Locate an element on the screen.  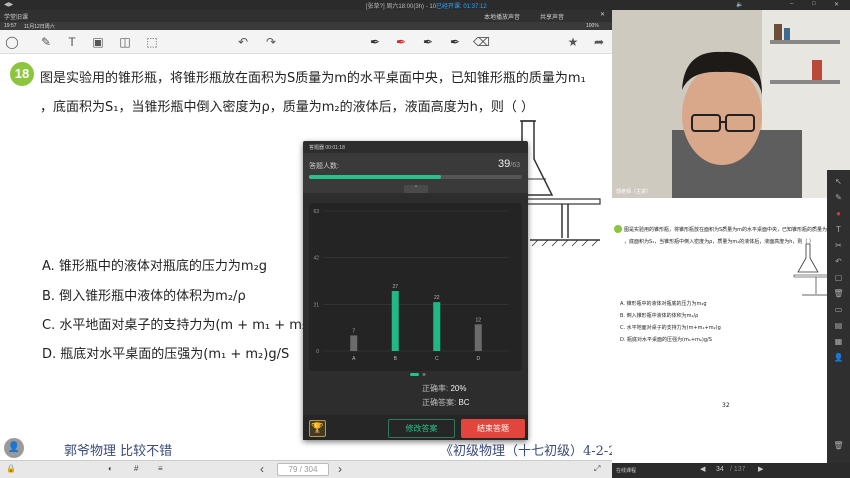
option-d: D. 瓶底对水平桌面的压强为(m₁ + m₂)g/S is located at coordinates (166, 354).